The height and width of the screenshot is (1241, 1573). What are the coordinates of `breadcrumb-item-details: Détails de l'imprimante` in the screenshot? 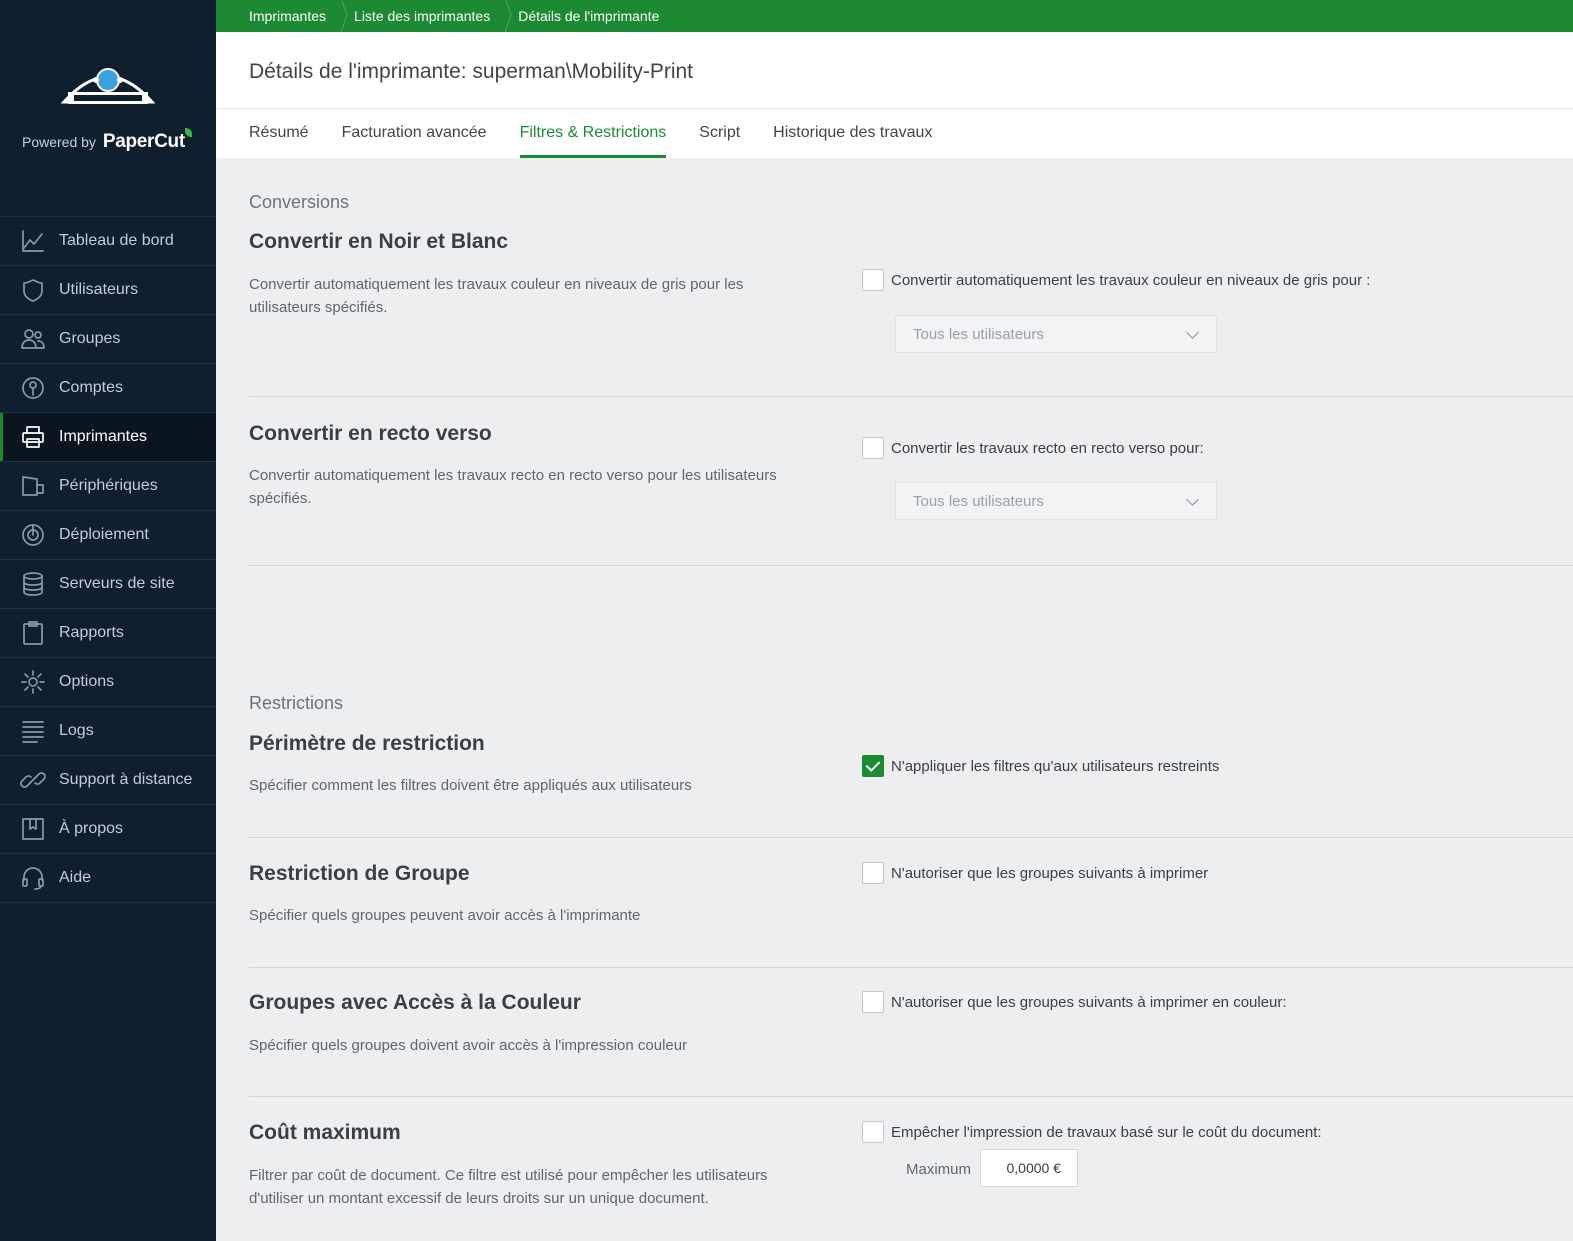 It's located at (588, 16).